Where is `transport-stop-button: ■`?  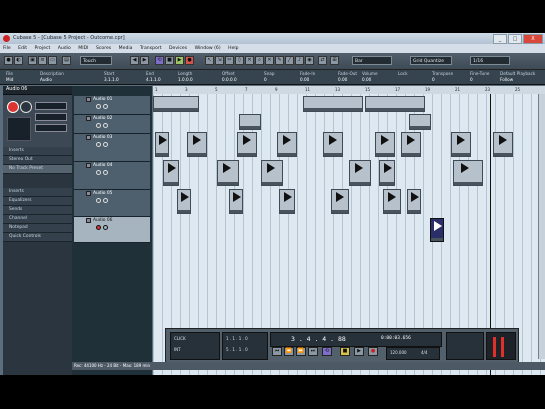
transport-stop-button: ■ is located at coordinates (345, 351).